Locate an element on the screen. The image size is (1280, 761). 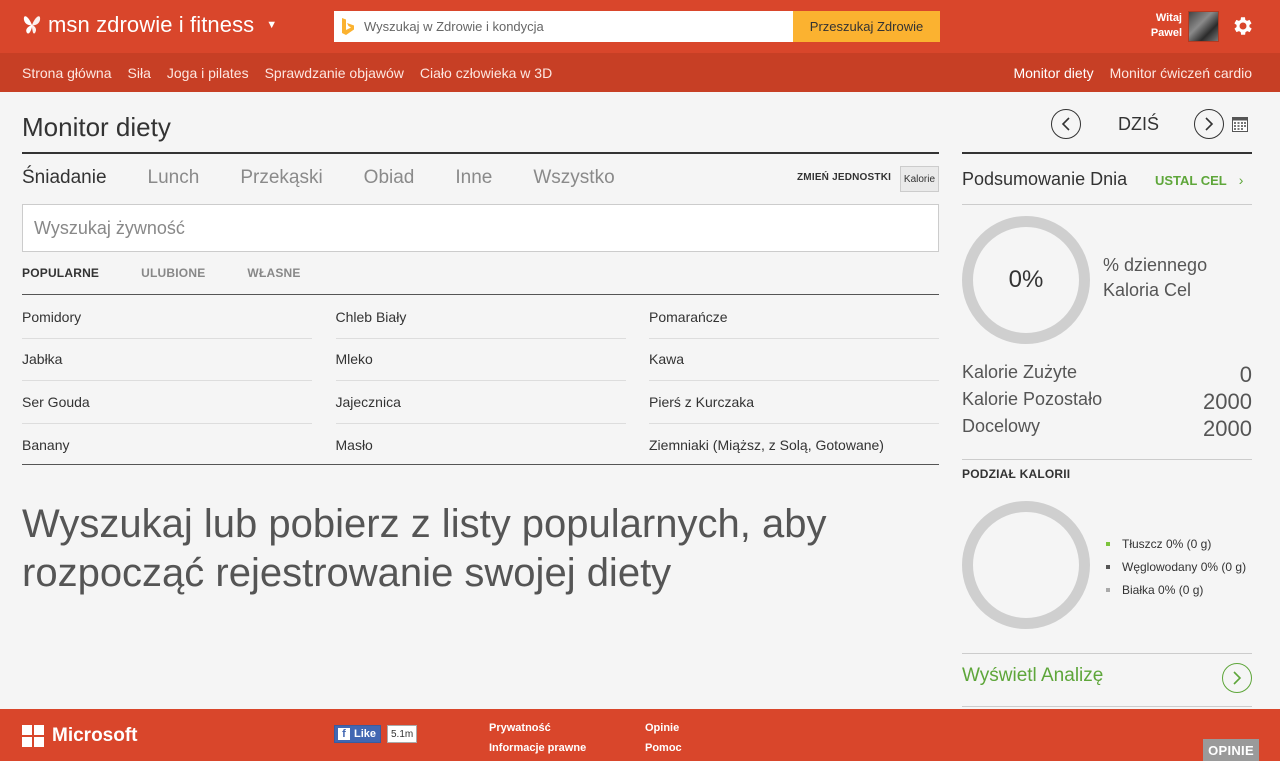
food-row: Jabłka Mleko Kawa is located at coordinates (480, 360).